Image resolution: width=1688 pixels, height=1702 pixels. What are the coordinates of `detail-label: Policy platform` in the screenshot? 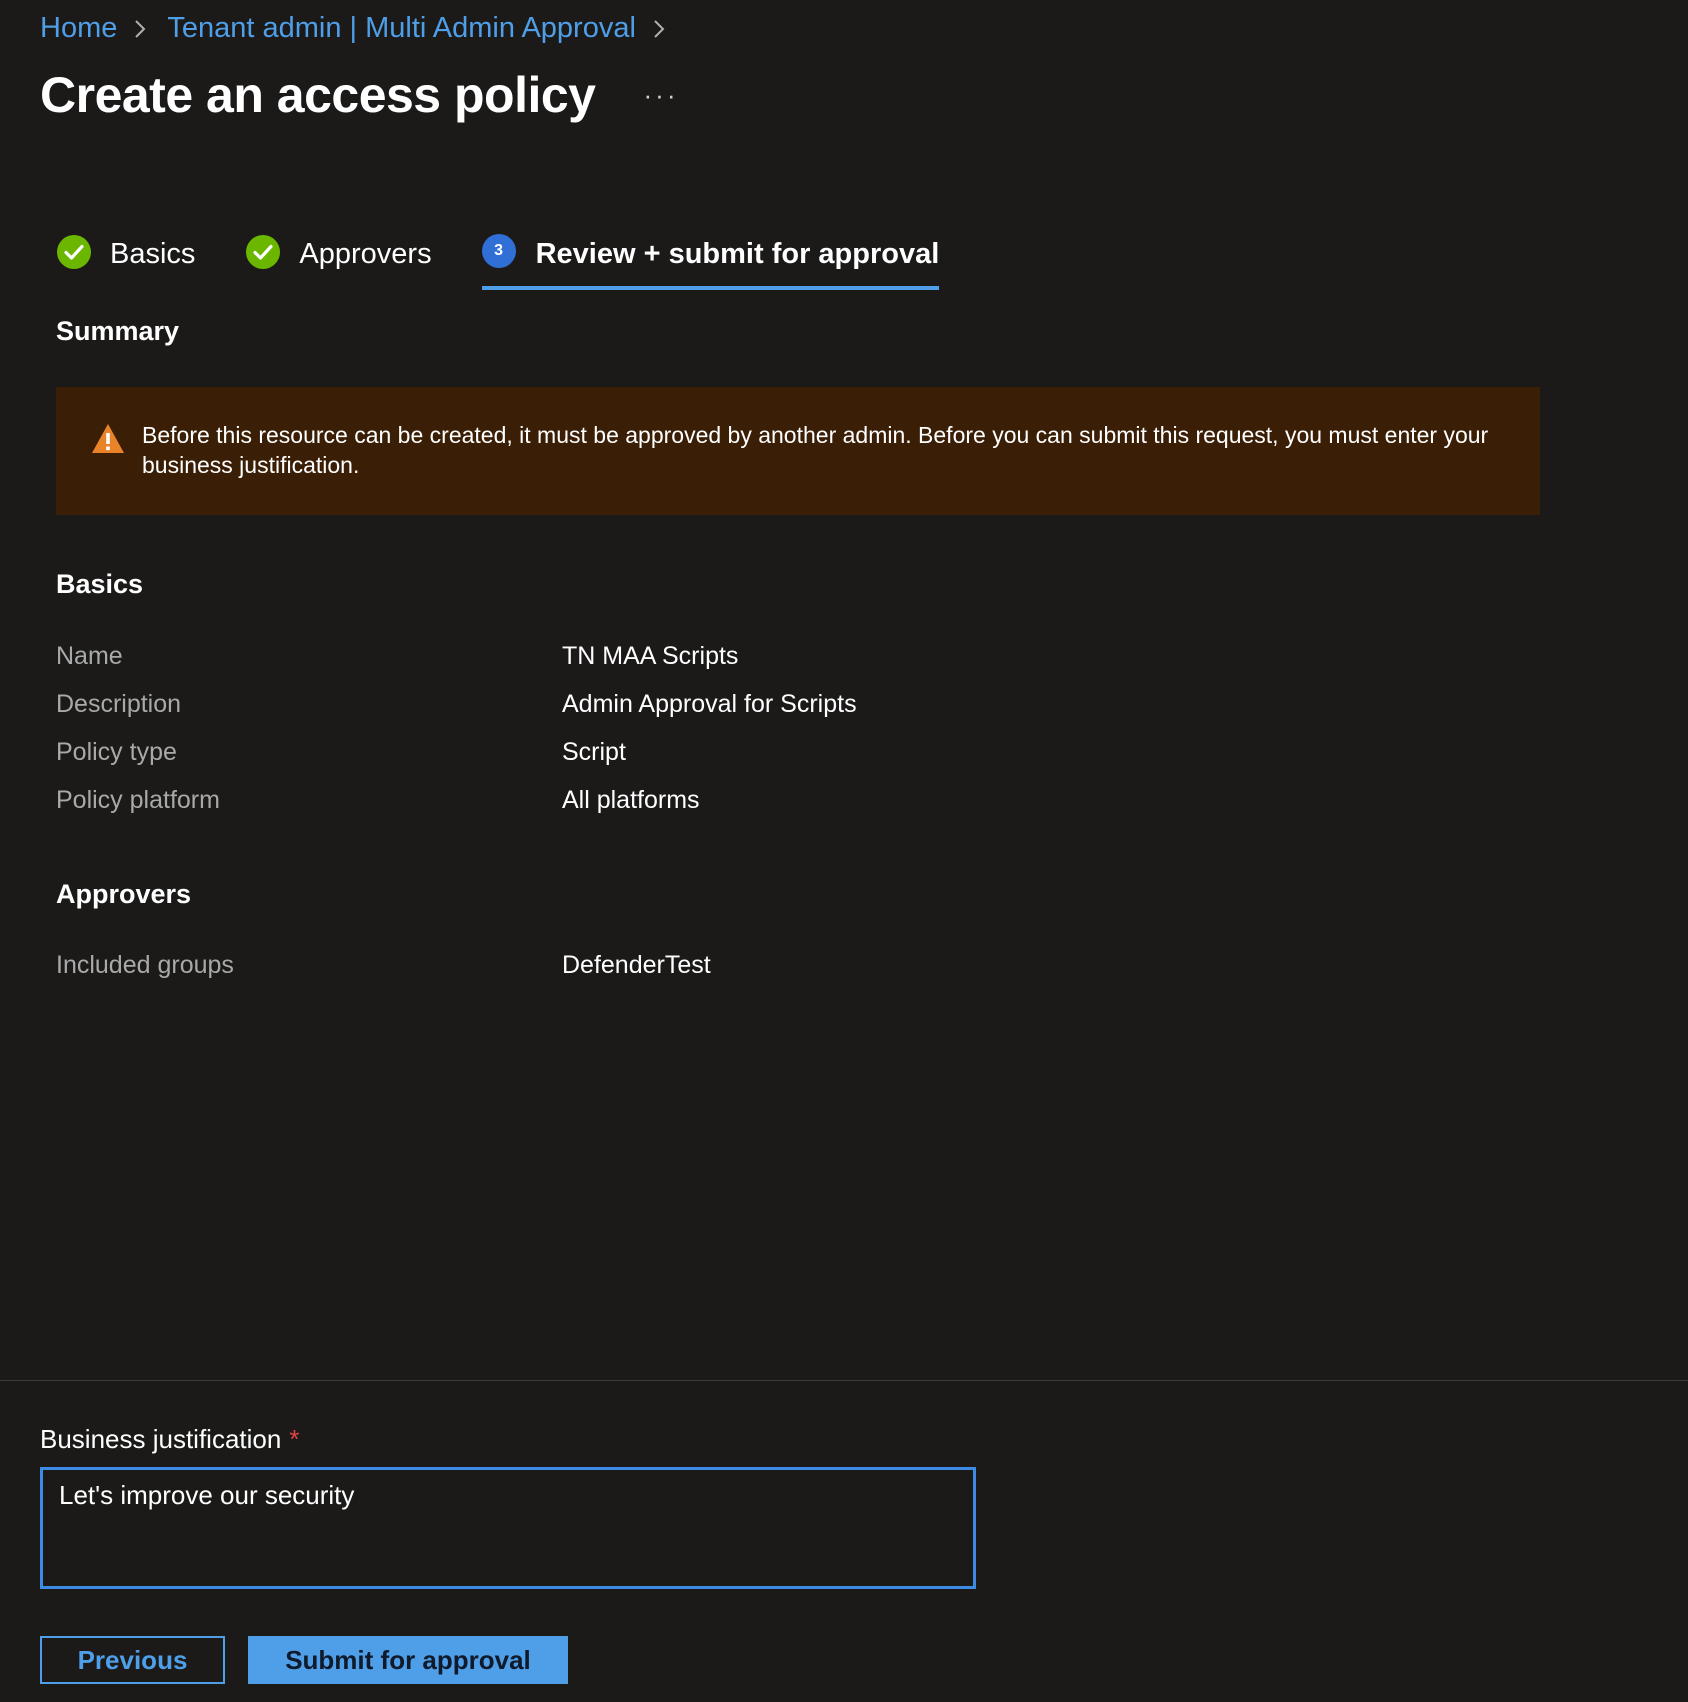 It's located at (138, 800).